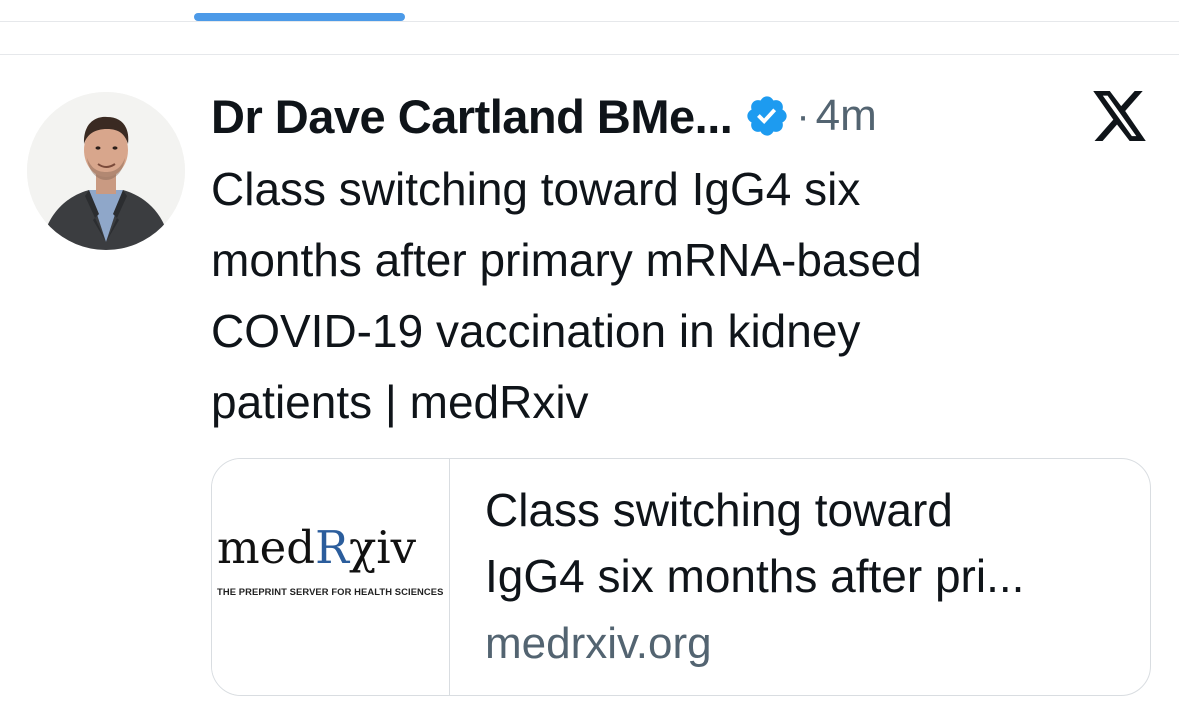 The width and height of the screenshot is (1179, 728). I want to click on x-logo-icon, so click(1120, 116).